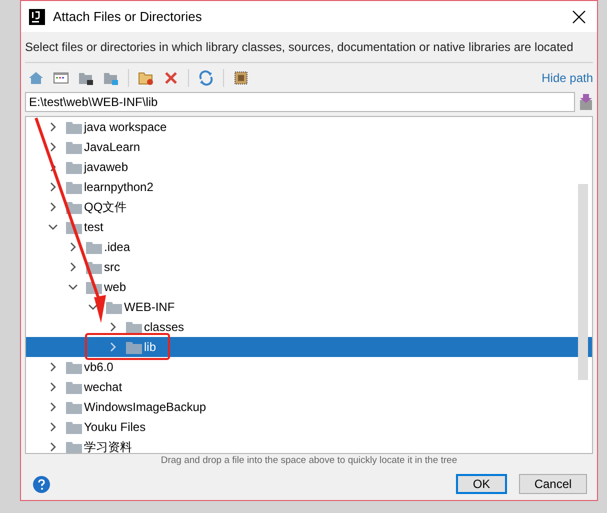 This screenshot has width=607, height=513. Describe the element at coordinates (309, 187) in the screenshot. I see `tree-row: learnpython2` at that location.